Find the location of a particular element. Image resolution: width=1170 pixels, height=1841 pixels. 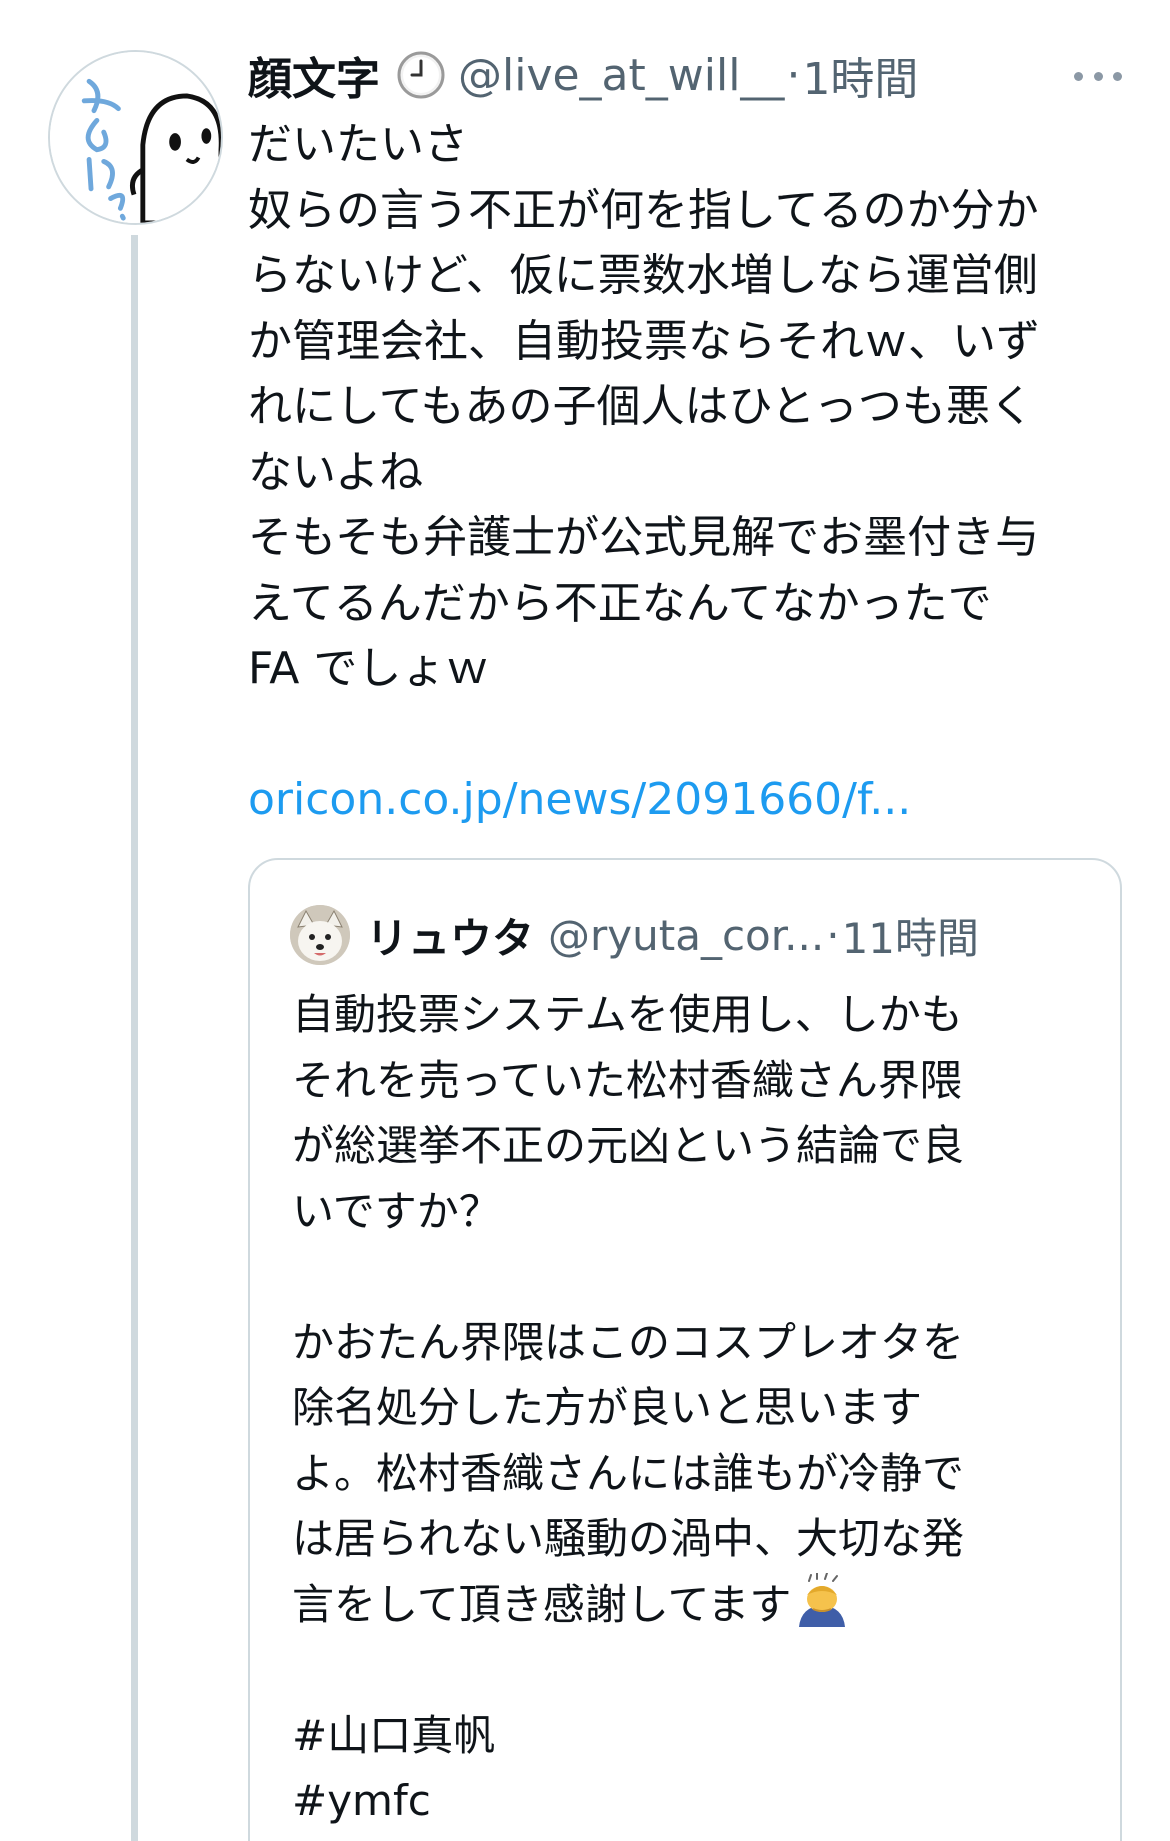

user-avatar is located at coordinates (135, 137).